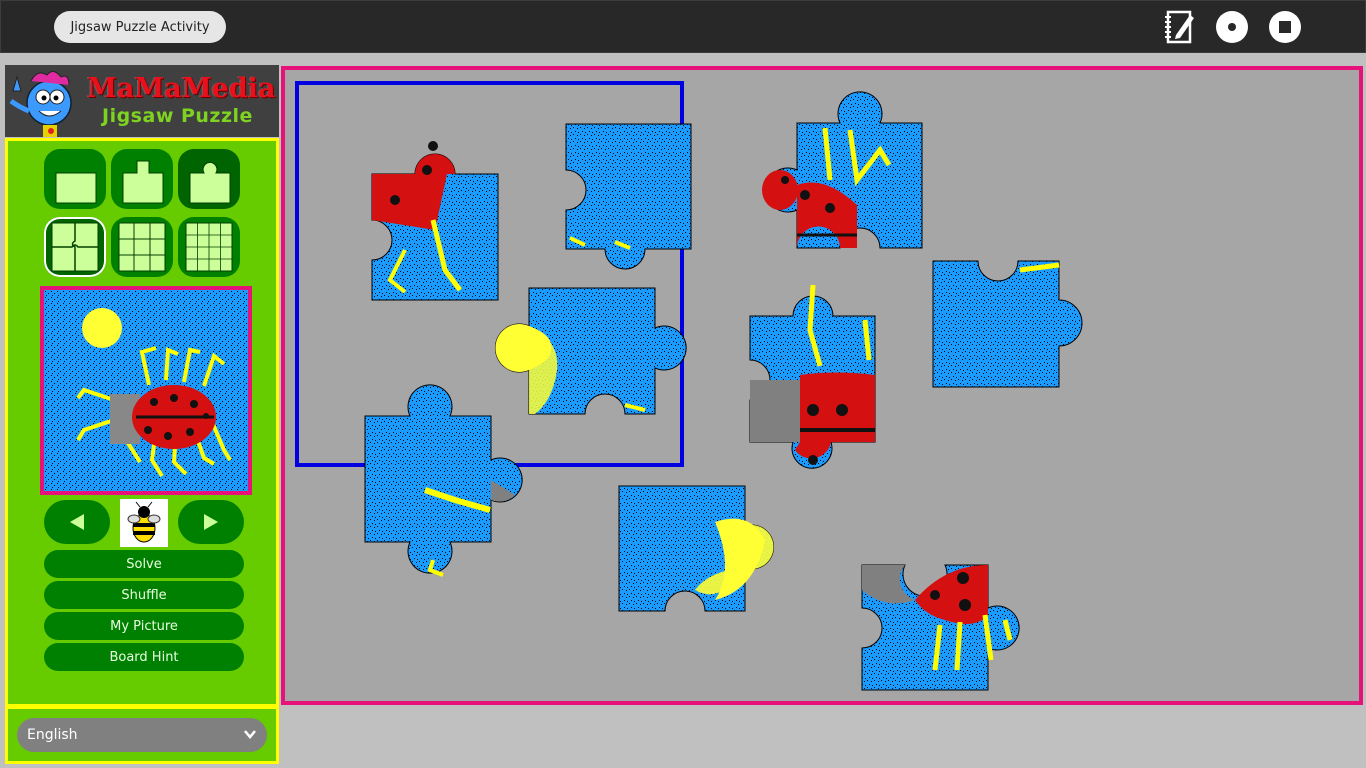 The width and height of the screenshot is (1366, 768). I want to click on 9-piece-button, so click(142, 247).